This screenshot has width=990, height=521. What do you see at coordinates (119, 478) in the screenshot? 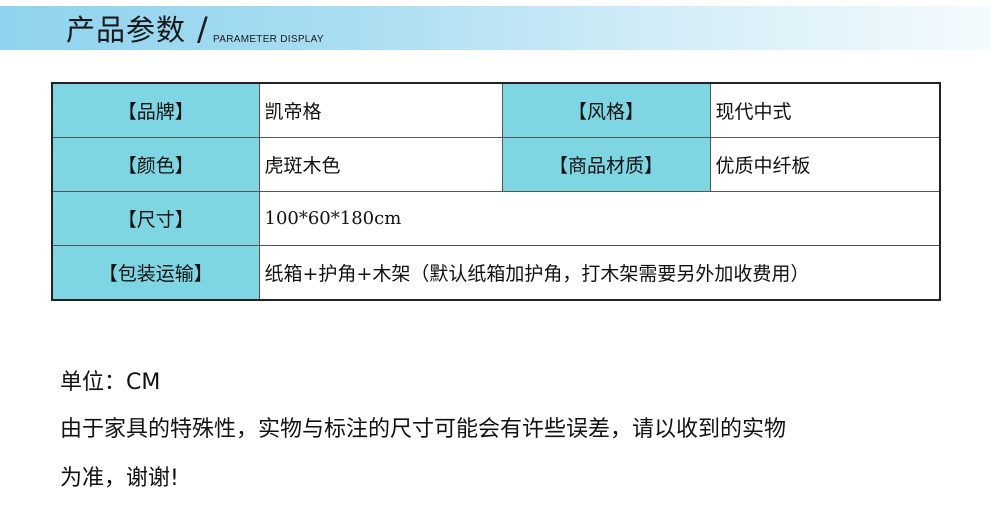
I see `disclaimer-line-2: 为准，谢谢!` at bounding box center [119, 478].